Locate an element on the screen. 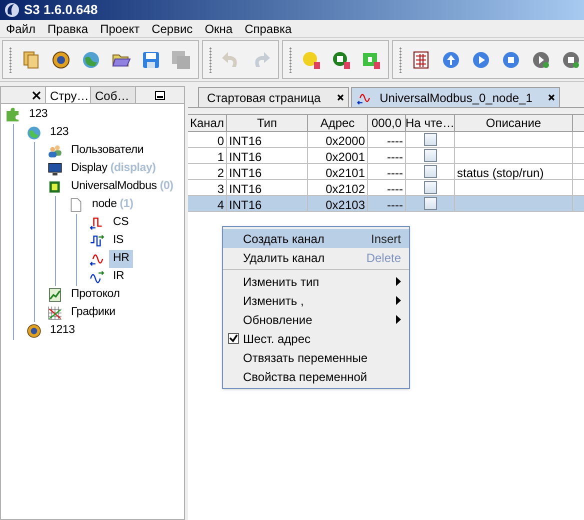  menu-item: Изменить , is located at coordinates (316, 300).